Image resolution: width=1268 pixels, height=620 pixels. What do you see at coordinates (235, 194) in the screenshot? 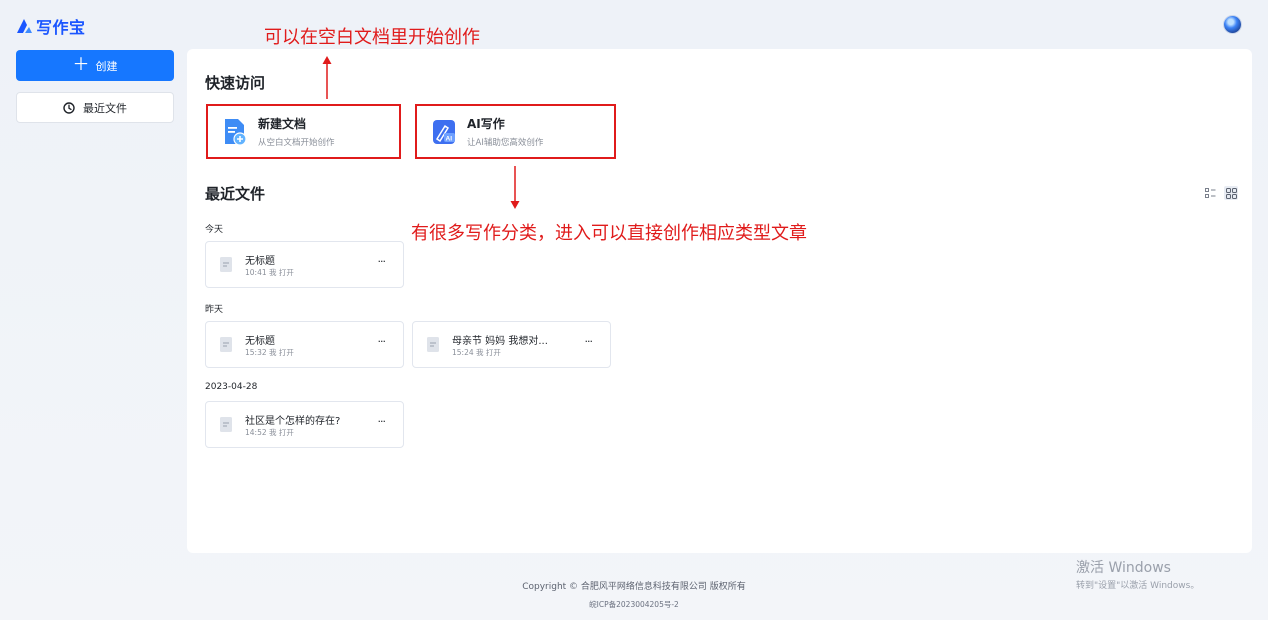
I see `recent-files-title: 最近文件` at bounding box center [235, 194].